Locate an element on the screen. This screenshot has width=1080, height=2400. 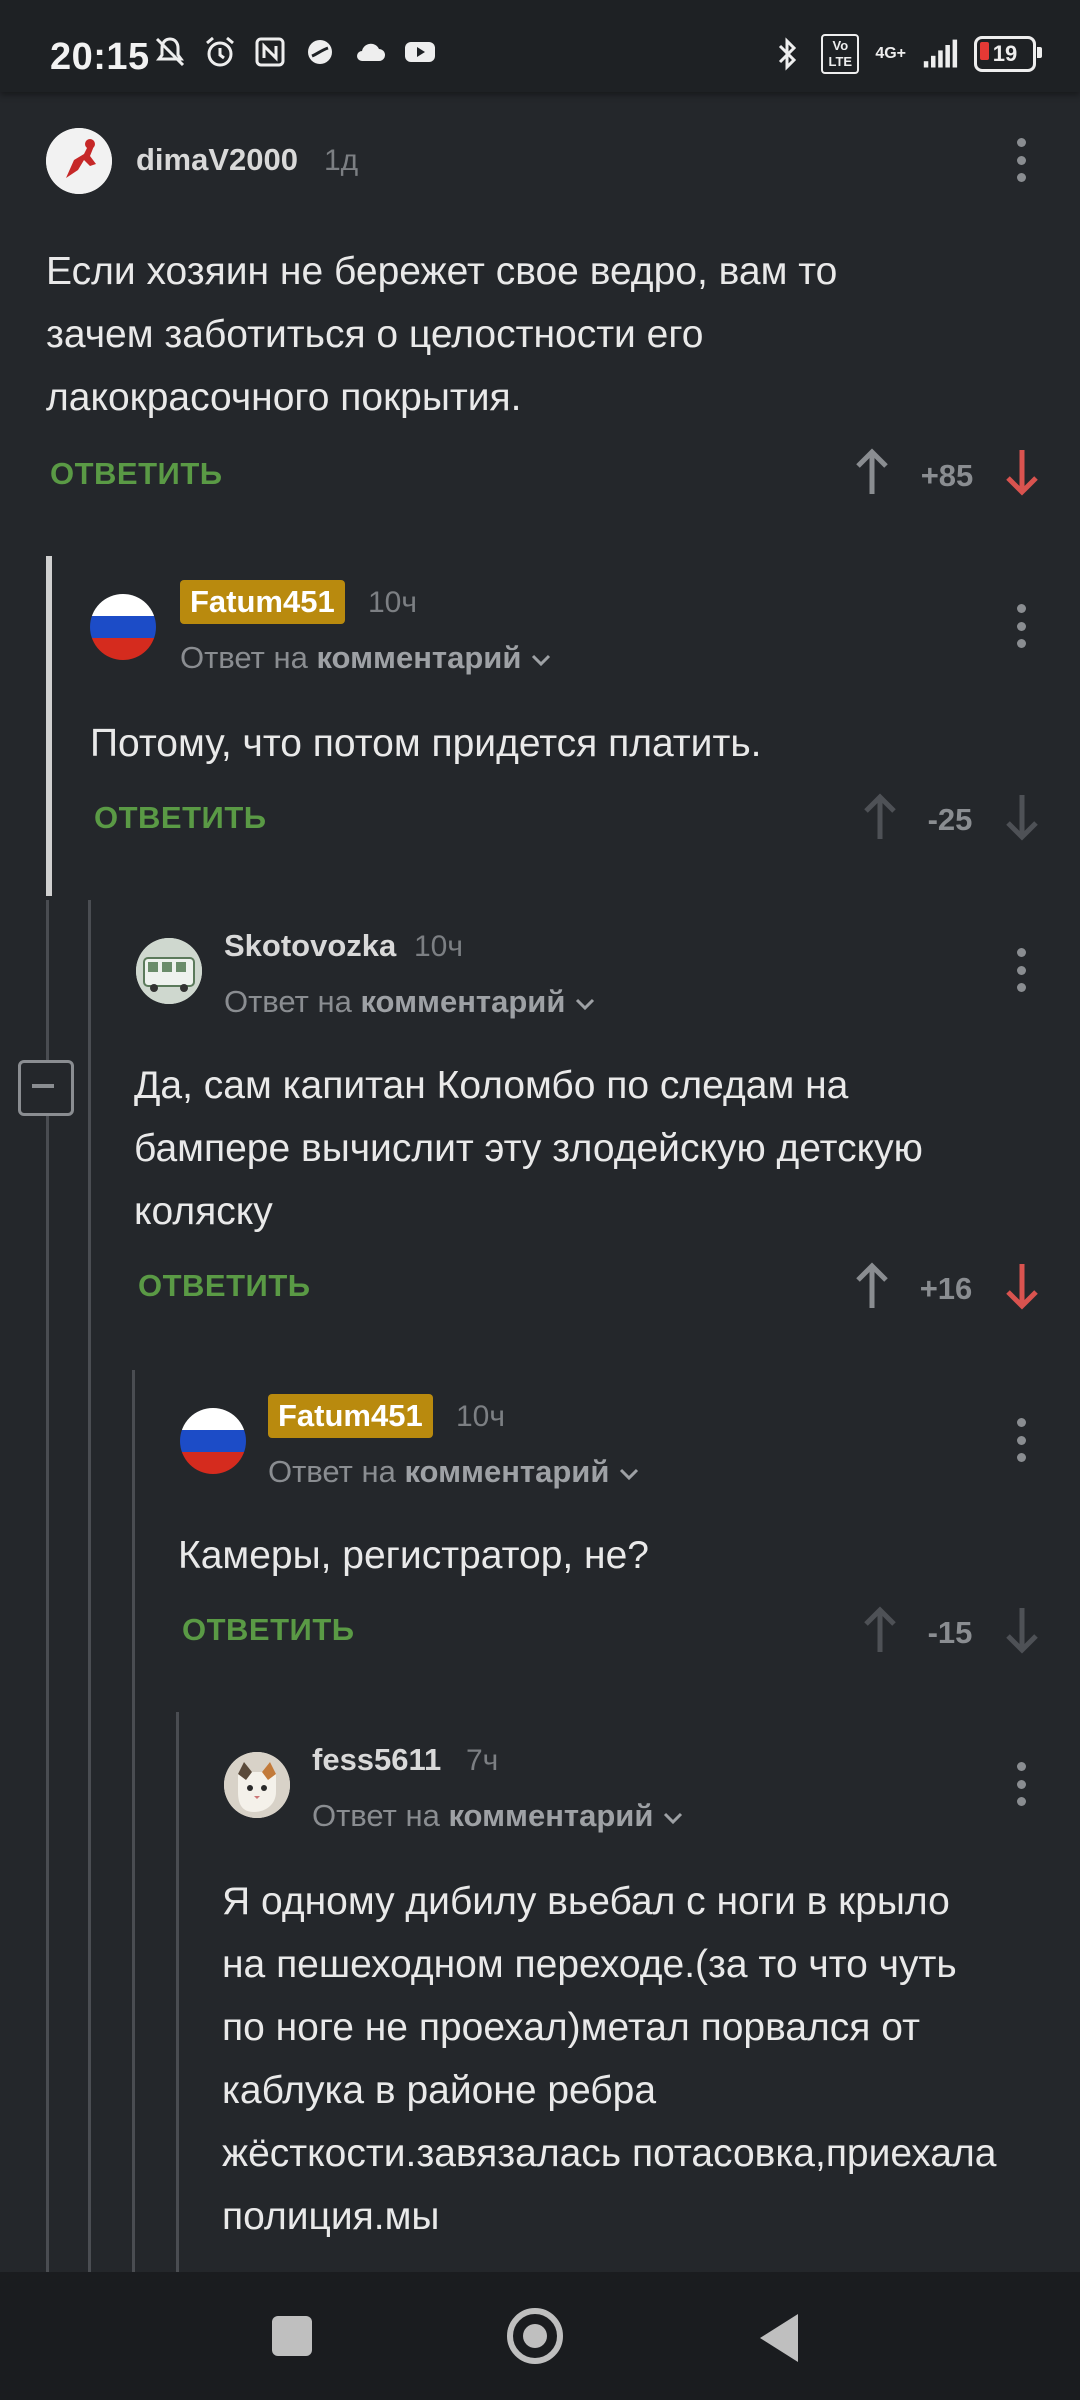
vote-score: +85 is located at coordinates (947, 475).